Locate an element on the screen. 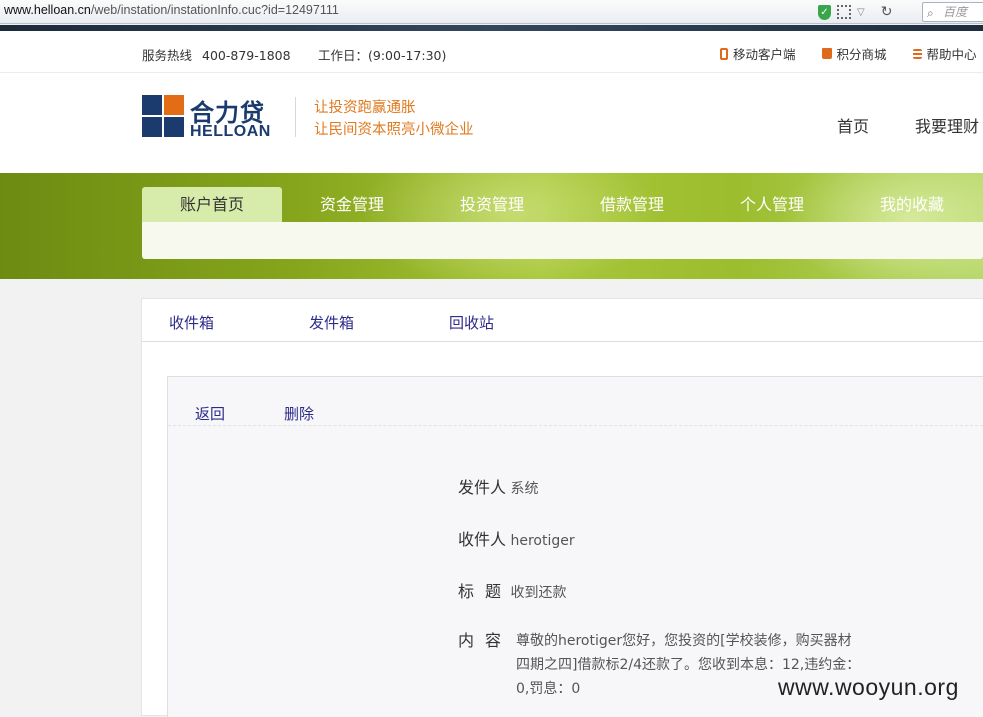 The image size is (983, 717). main-nav: 首页 我要理财 is located at coordinates (908, 125).